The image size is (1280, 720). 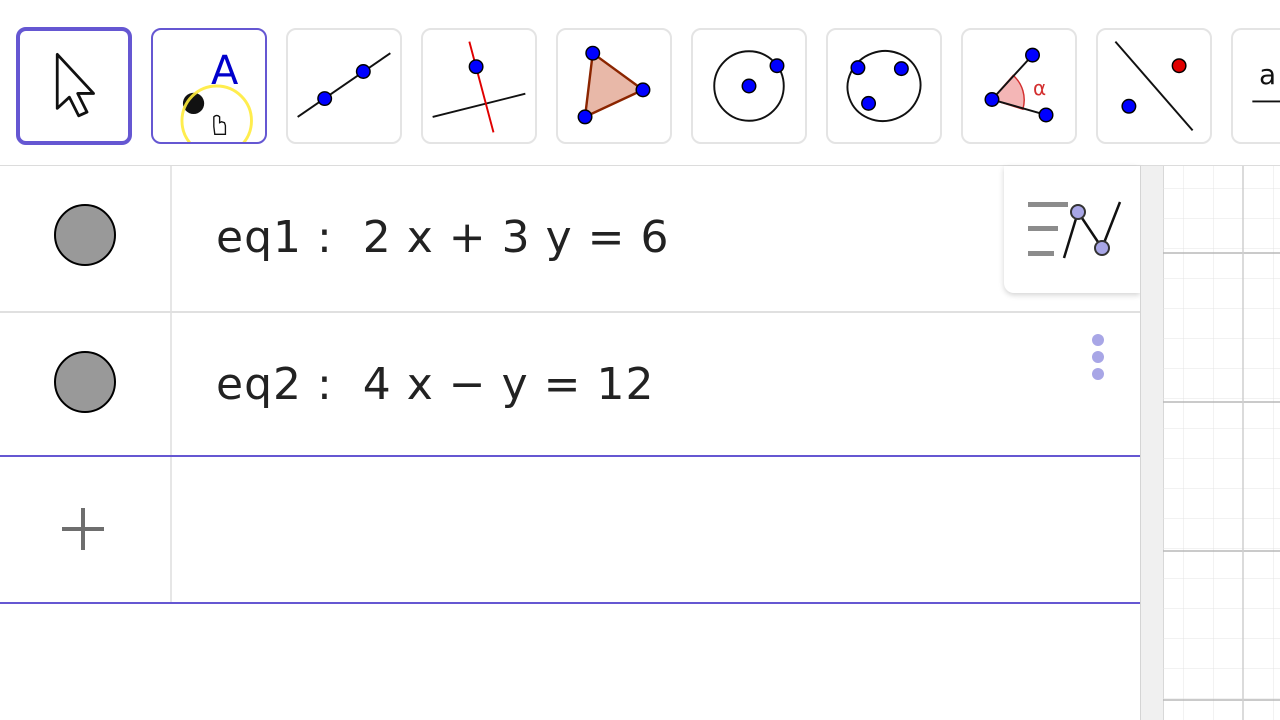 I want to click on tool-reflect, so click(x=1154, y=86).